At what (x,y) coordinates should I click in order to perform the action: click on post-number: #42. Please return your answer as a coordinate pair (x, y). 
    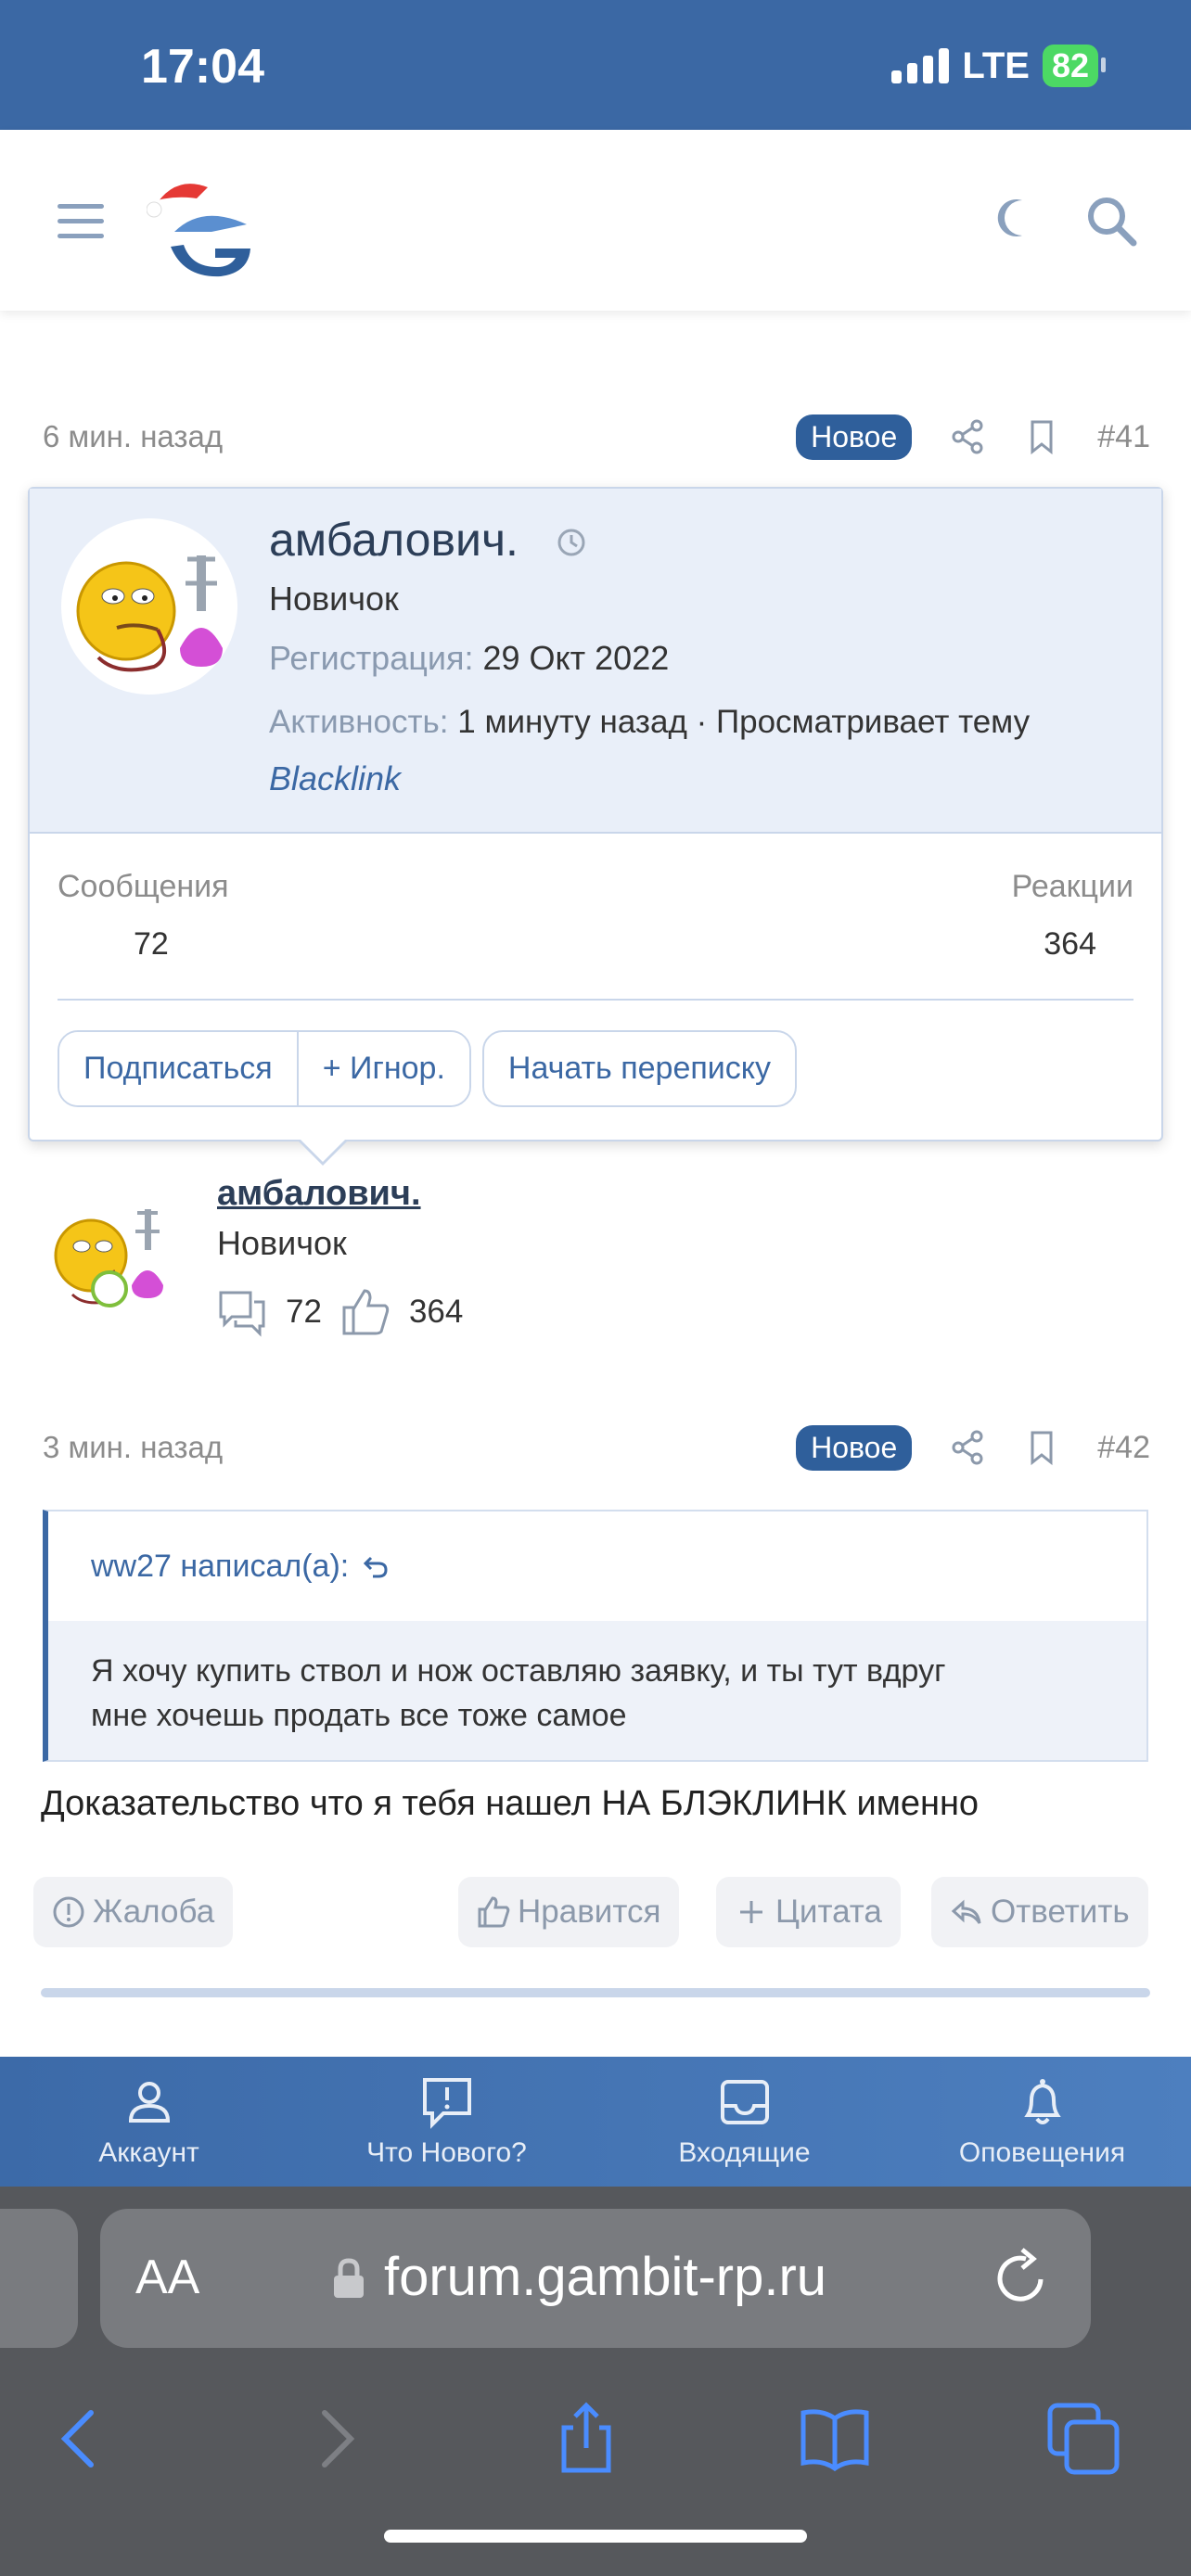
    Looking at the image, I should click on (1123, 1448).